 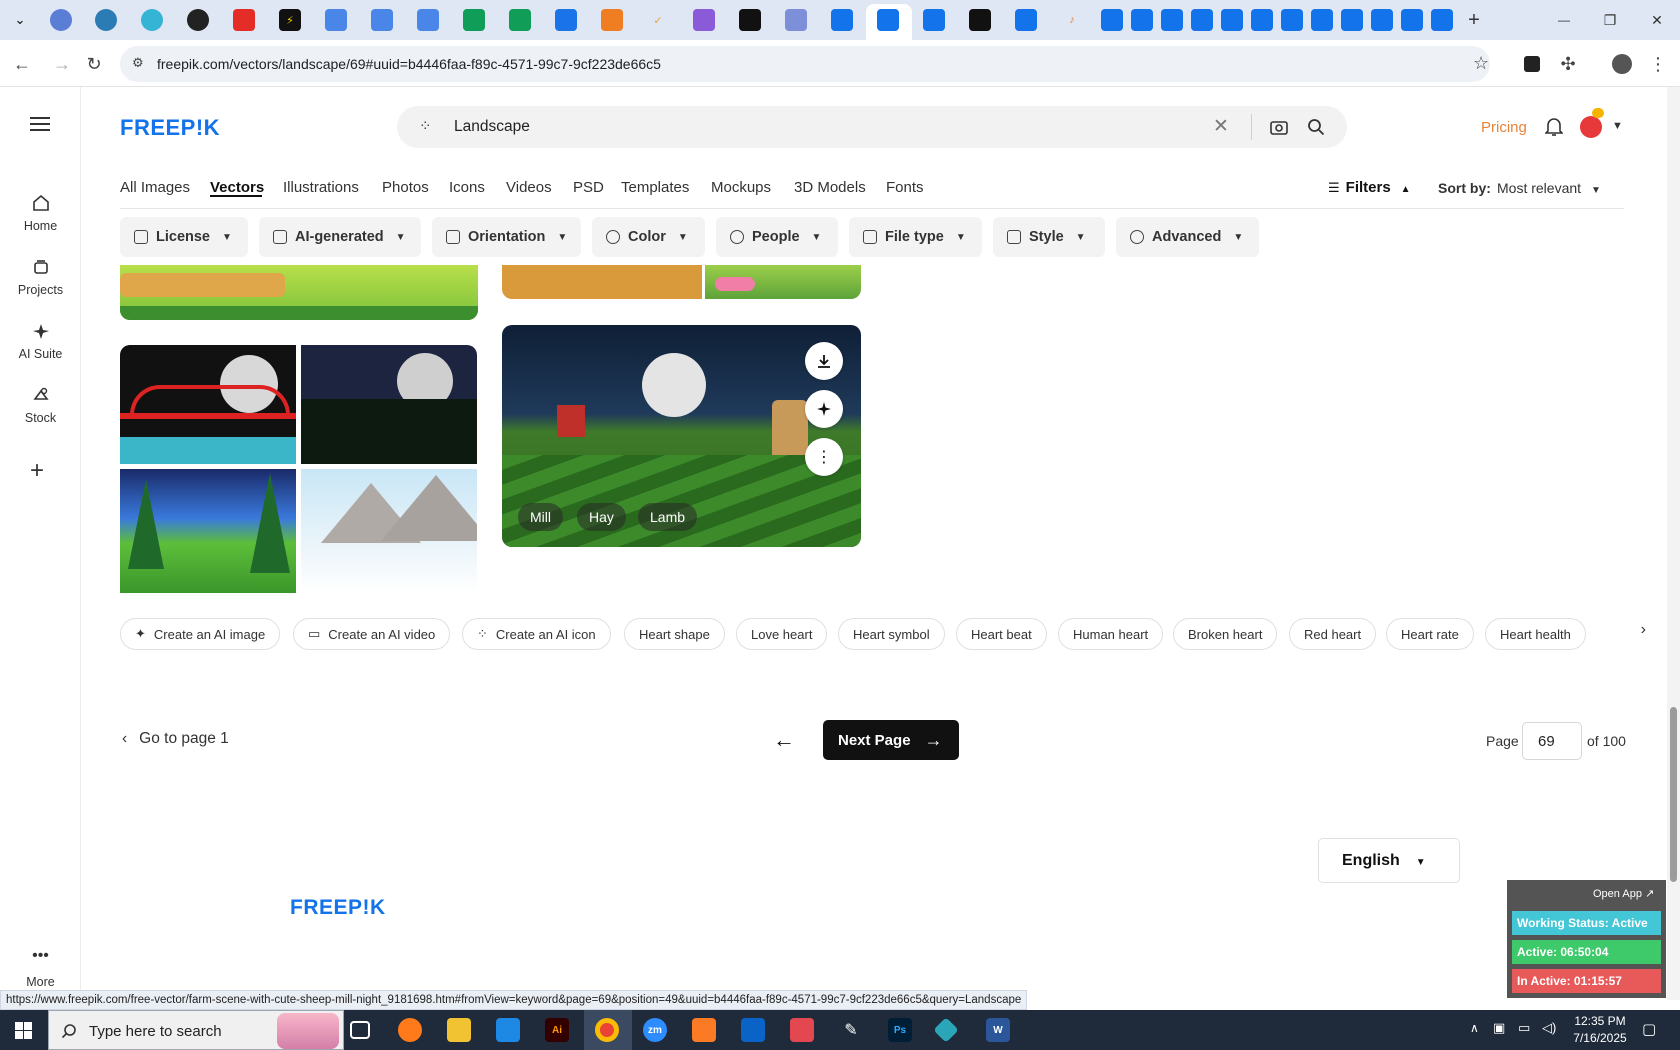 I want to click on more-options-button: ⋮, so click(x=824, y=457).